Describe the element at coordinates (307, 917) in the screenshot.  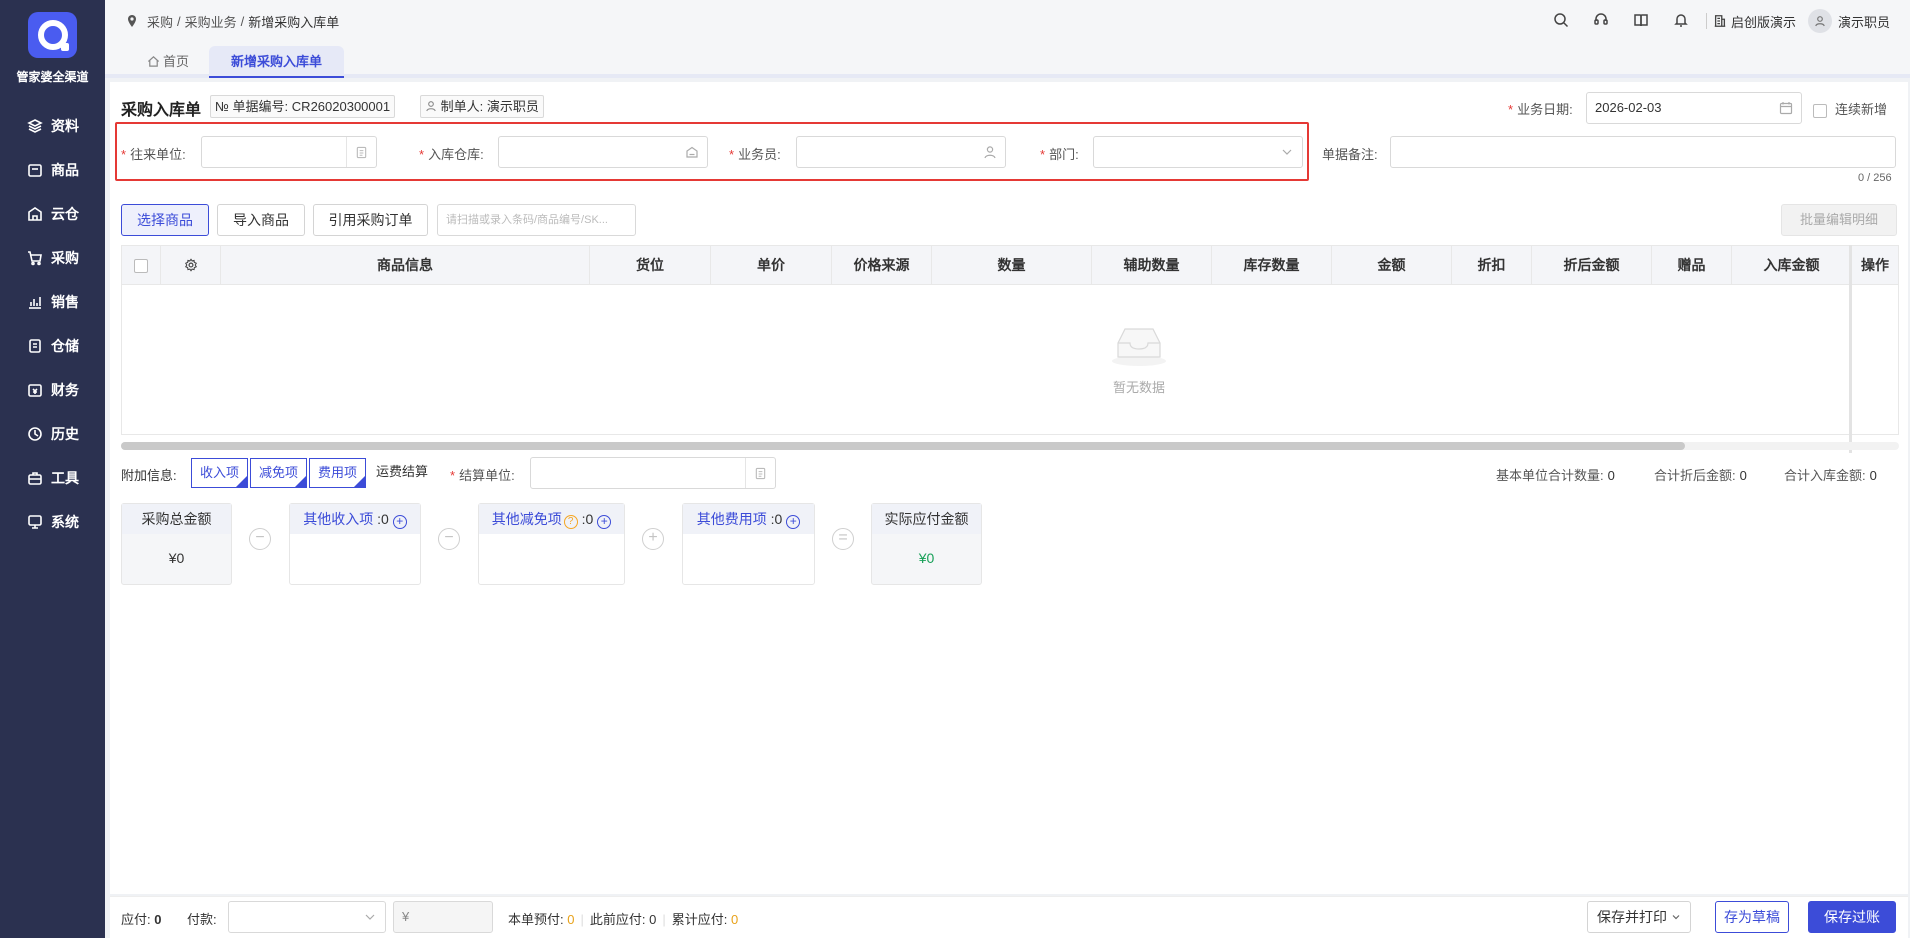
I see `payment-account-select` at that location.